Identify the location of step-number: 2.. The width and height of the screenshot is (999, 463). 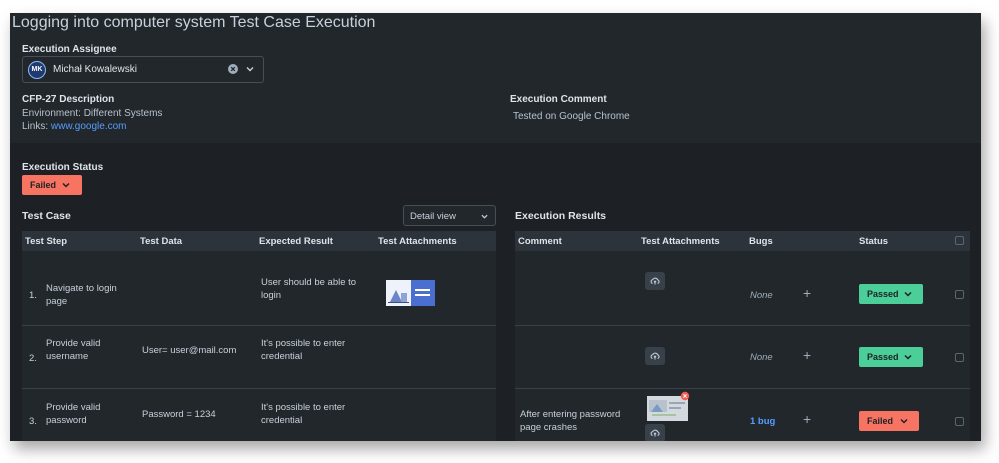
(33, 358).